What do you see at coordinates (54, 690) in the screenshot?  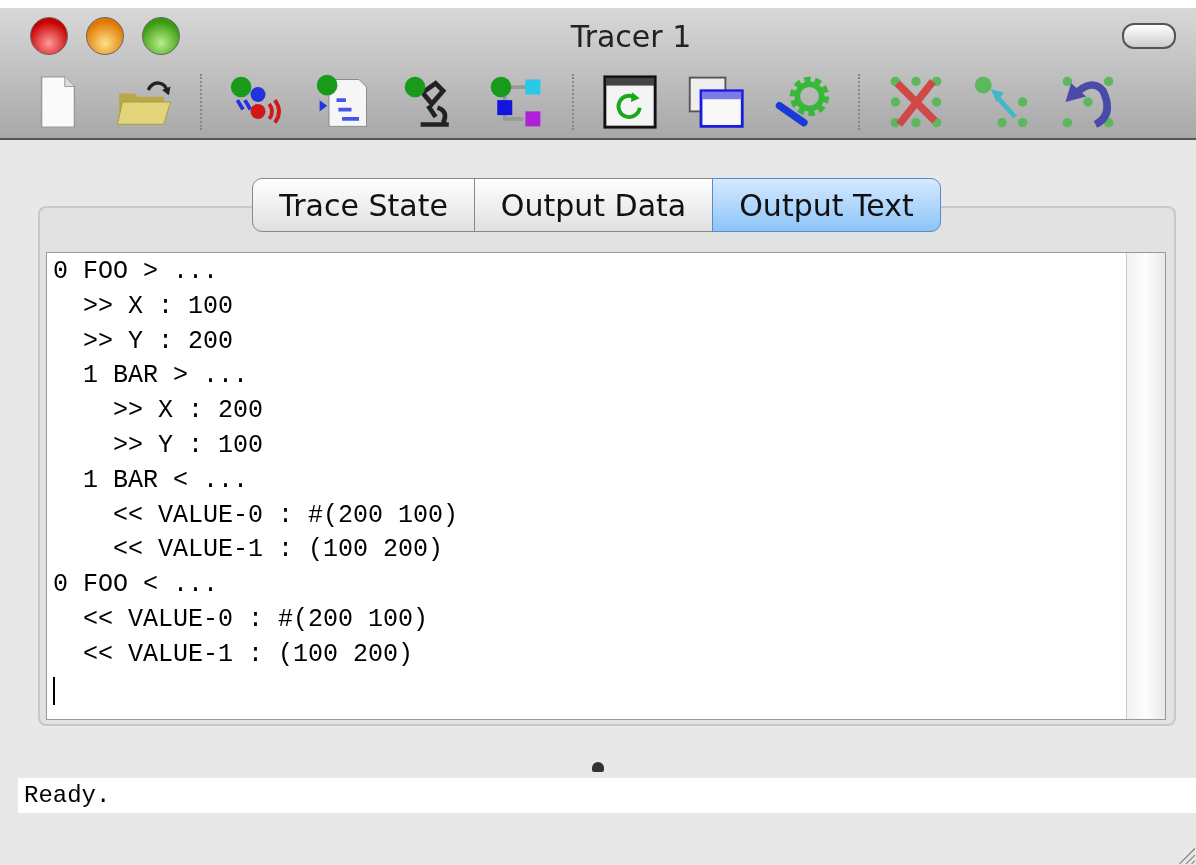 I see `text-cursor` at bounding box center [54, 690].